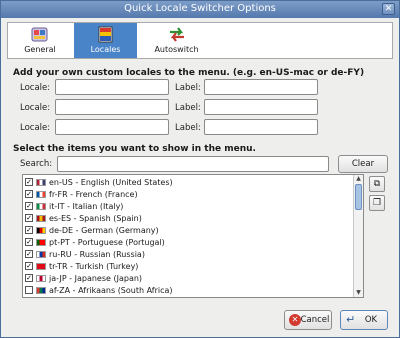 The width and height of the screenshot is (400, 338). Describe the element at coordinates (176, 49) in the screenshot. I see `tab-autoswitch-label: Autoswitch` at that location.